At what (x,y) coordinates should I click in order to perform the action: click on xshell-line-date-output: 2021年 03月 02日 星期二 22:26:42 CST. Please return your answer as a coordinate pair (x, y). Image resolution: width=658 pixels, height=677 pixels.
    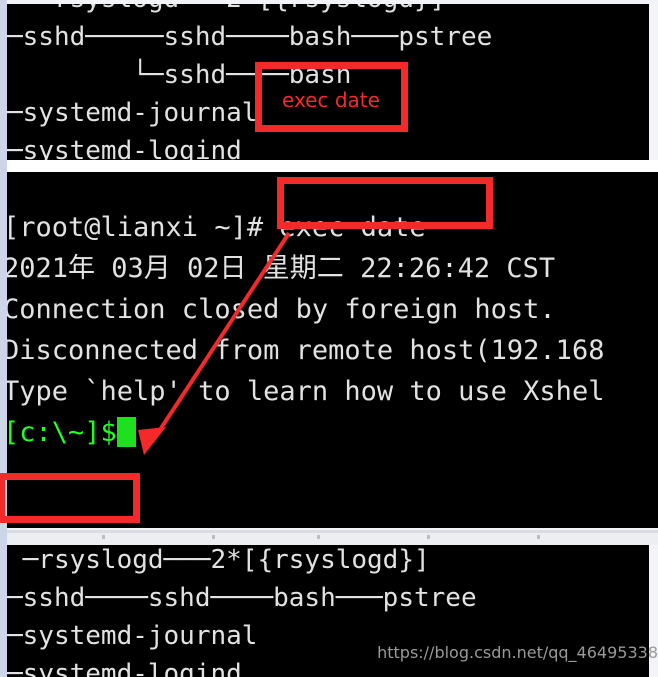
    Looking at the image, I should click on (281, 268).